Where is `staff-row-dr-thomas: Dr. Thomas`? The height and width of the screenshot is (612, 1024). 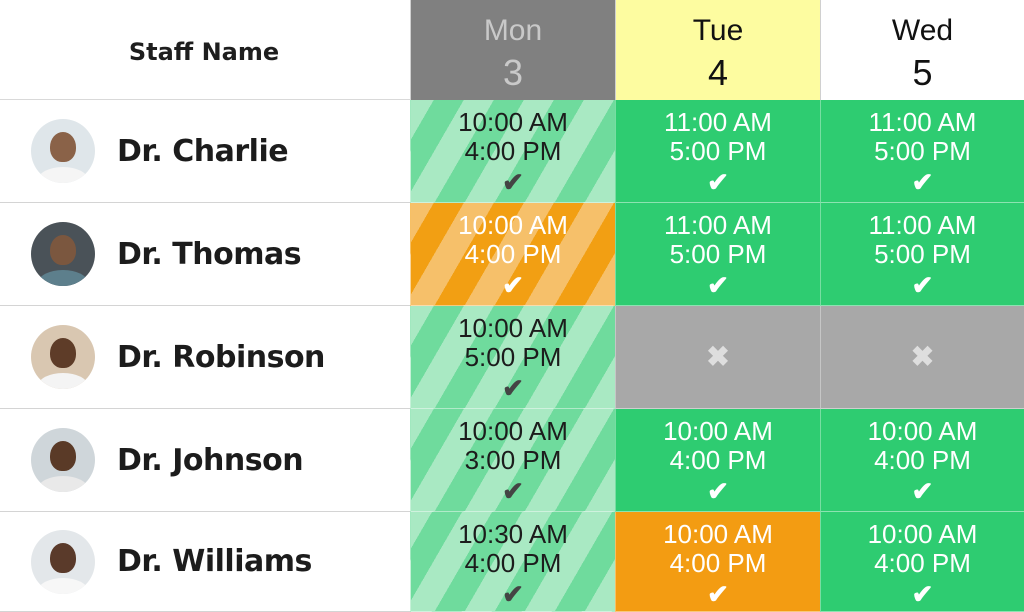
staff-row-dr-thomas: Dr. Thomas is located at coordinates (205, 254).